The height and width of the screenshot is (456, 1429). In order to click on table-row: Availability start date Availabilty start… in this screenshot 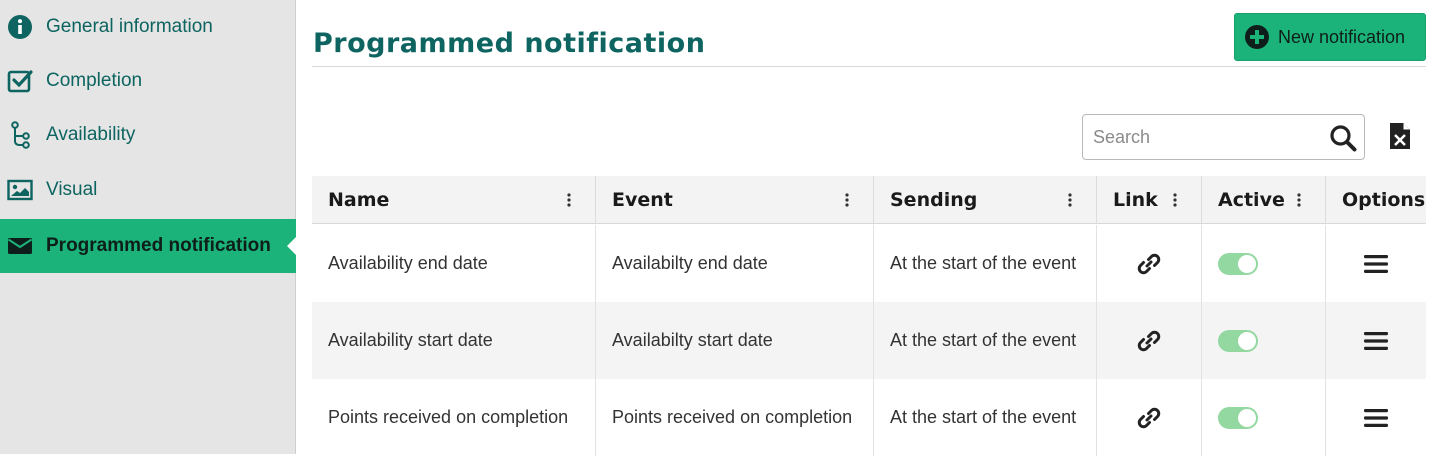, I will do `click(869, 340)`.